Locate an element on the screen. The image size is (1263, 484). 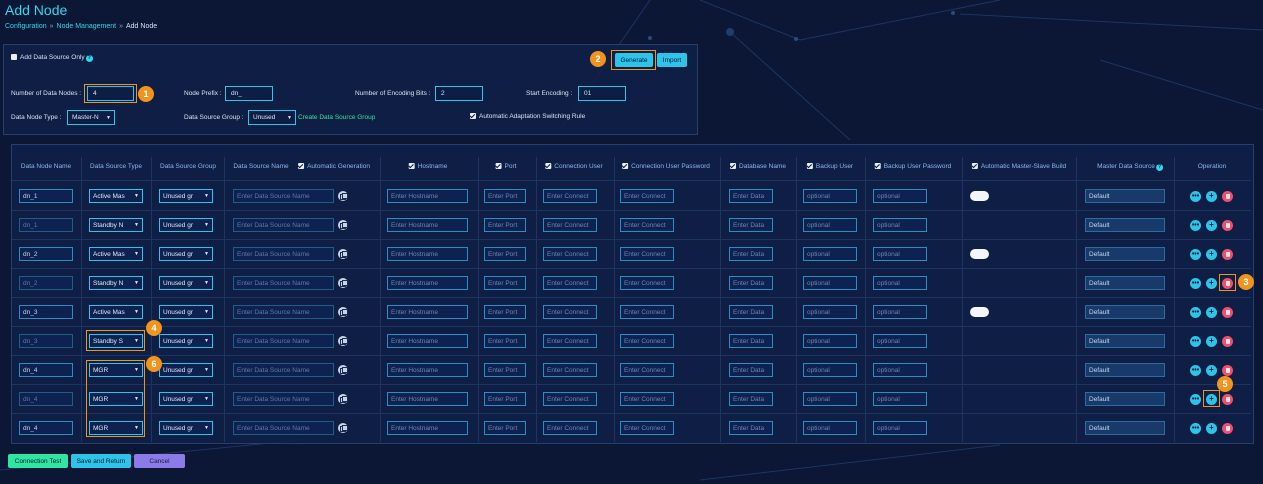
data-source-group-select: Unused ▼ is located at coordinates (272, 117).